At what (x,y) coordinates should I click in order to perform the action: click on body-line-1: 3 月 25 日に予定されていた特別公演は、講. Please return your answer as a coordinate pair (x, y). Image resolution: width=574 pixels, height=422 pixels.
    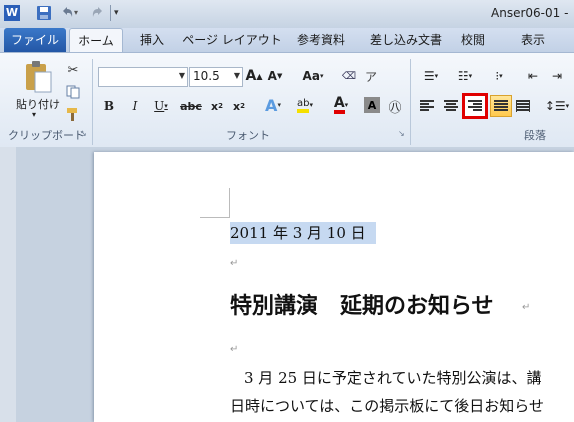
    Looking at the image, I should click on (393, 377).